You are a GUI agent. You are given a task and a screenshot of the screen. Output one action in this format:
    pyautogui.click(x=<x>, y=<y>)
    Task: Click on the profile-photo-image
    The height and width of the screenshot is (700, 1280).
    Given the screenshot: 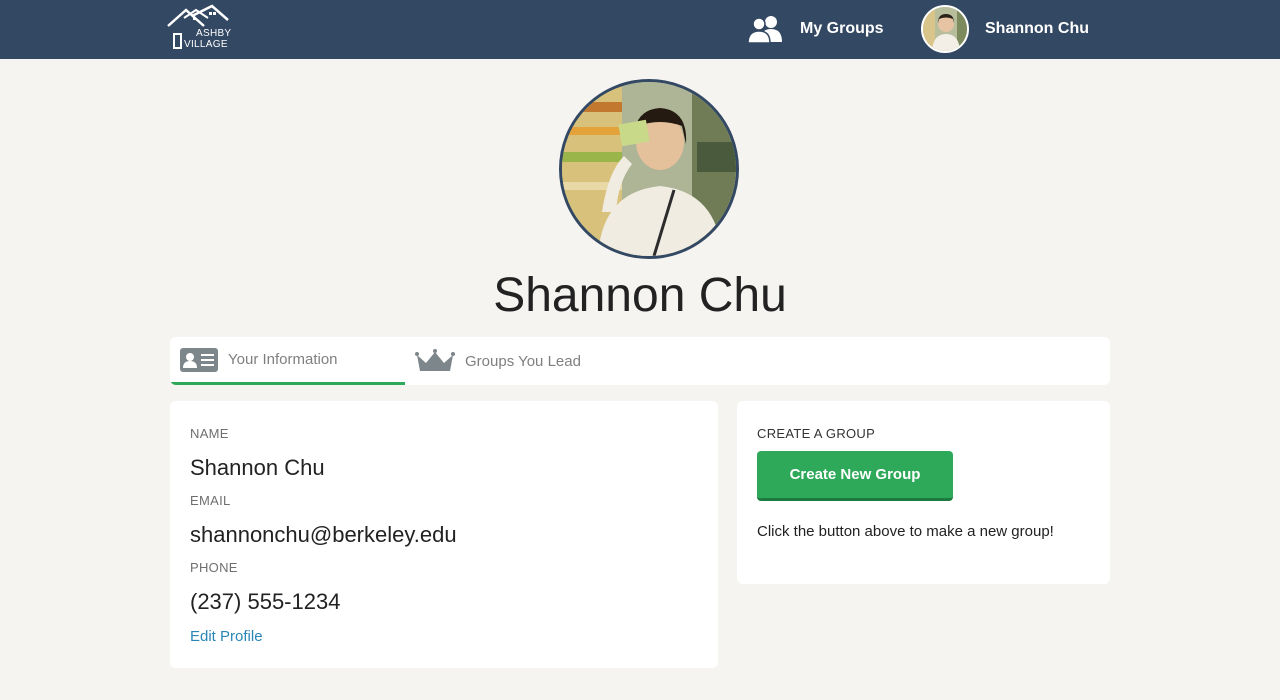 What is the action you would take?
    pyautogui.click(x=649, y=169)
    